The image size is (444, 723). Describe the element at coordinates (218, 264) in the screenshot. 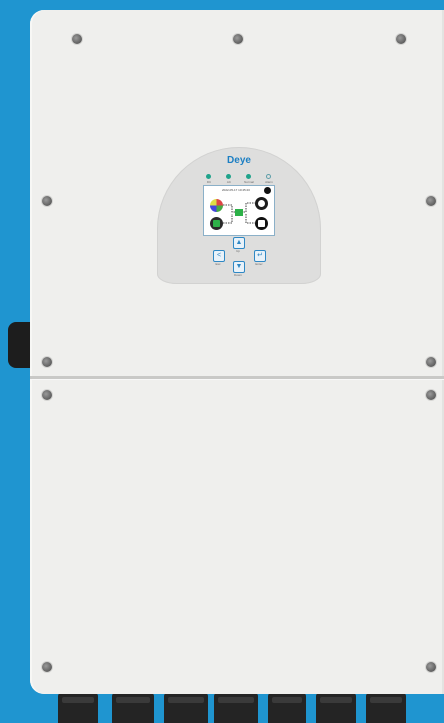

I see `esc-label: Esc` at that location.